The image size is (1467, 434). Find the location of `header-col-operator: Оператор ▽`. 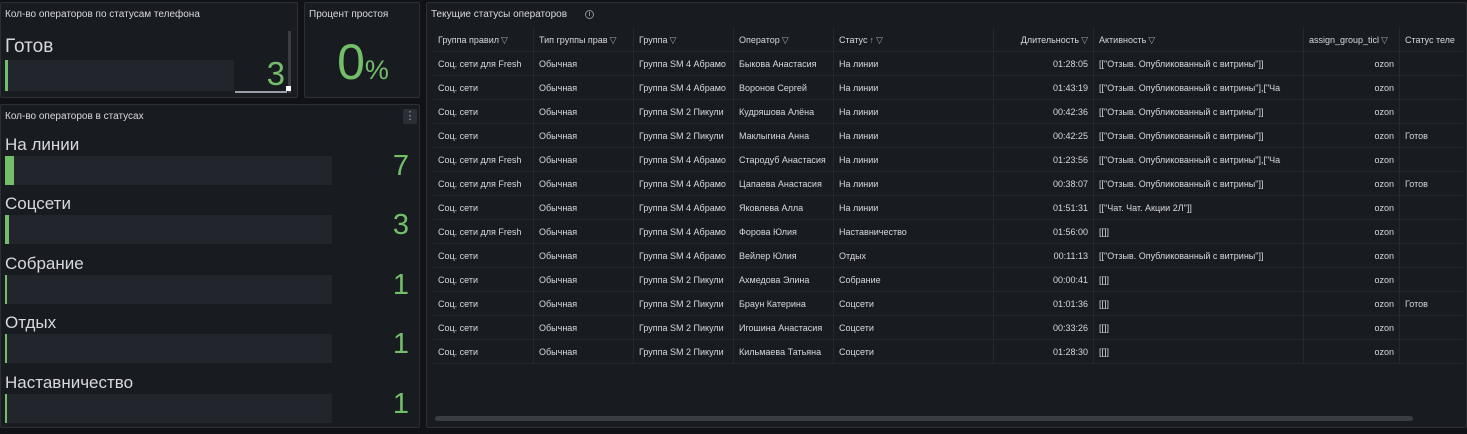

header-col-operator: Оператор ▽ is located at coordinates (783, 40).